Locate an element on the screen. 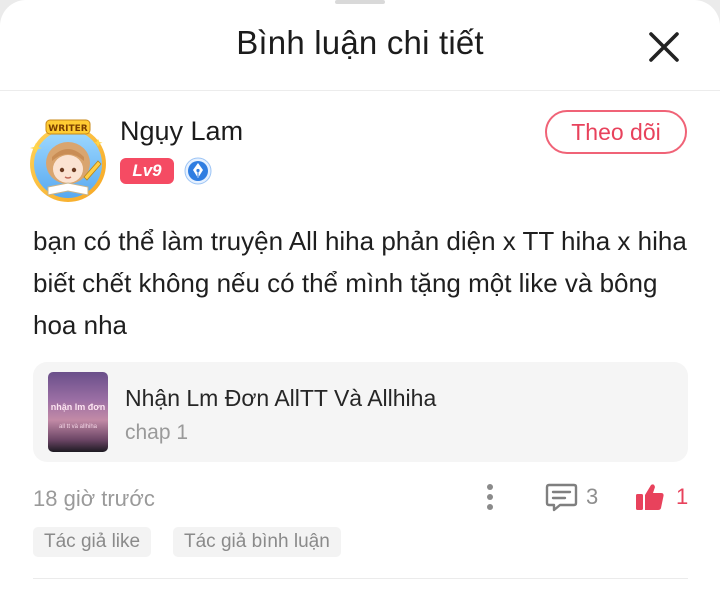  author-name: Ngụy Lam is located at coordinates (181, 131).